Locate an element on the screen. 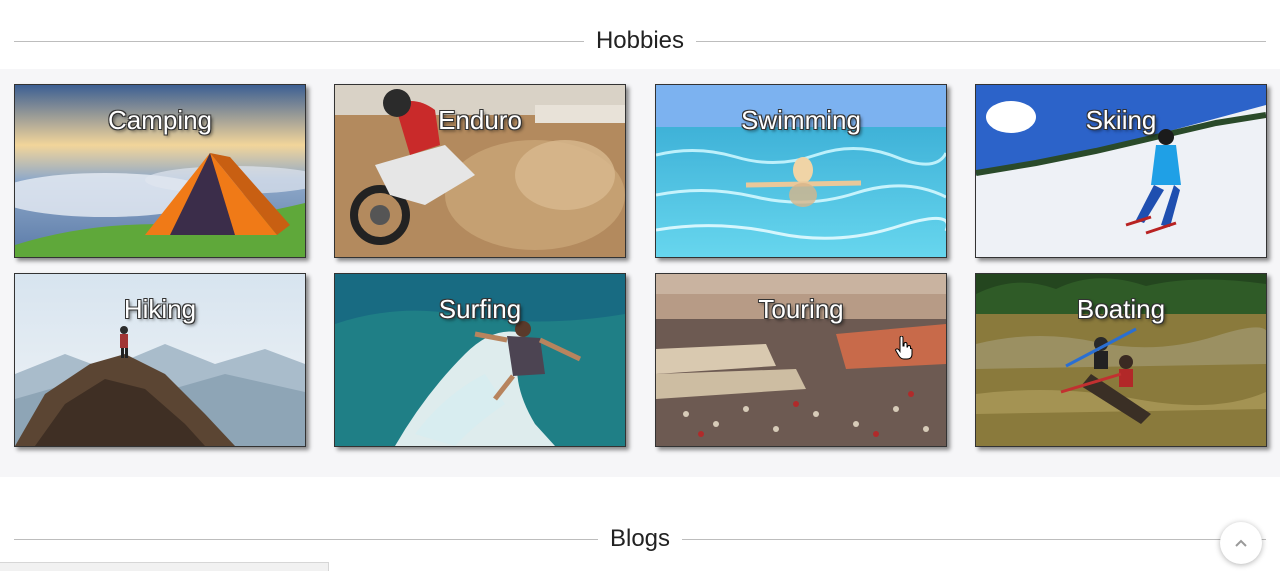 The image size is (1280, 571). hobby-card-enduro: Enduro is located at coordinates (480, 171).